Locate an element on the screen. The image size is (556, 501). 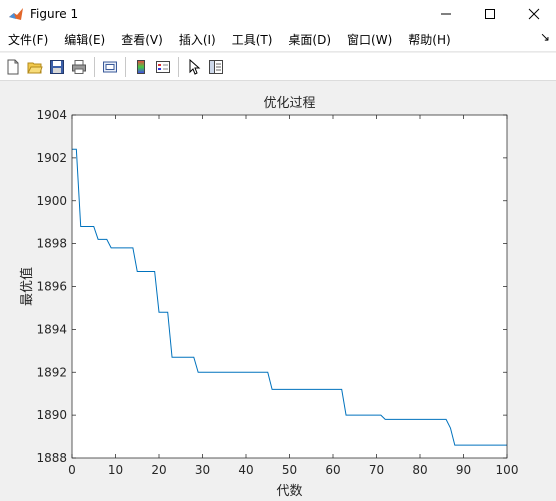
edit-plot-button is located at coordinates (194, 67).